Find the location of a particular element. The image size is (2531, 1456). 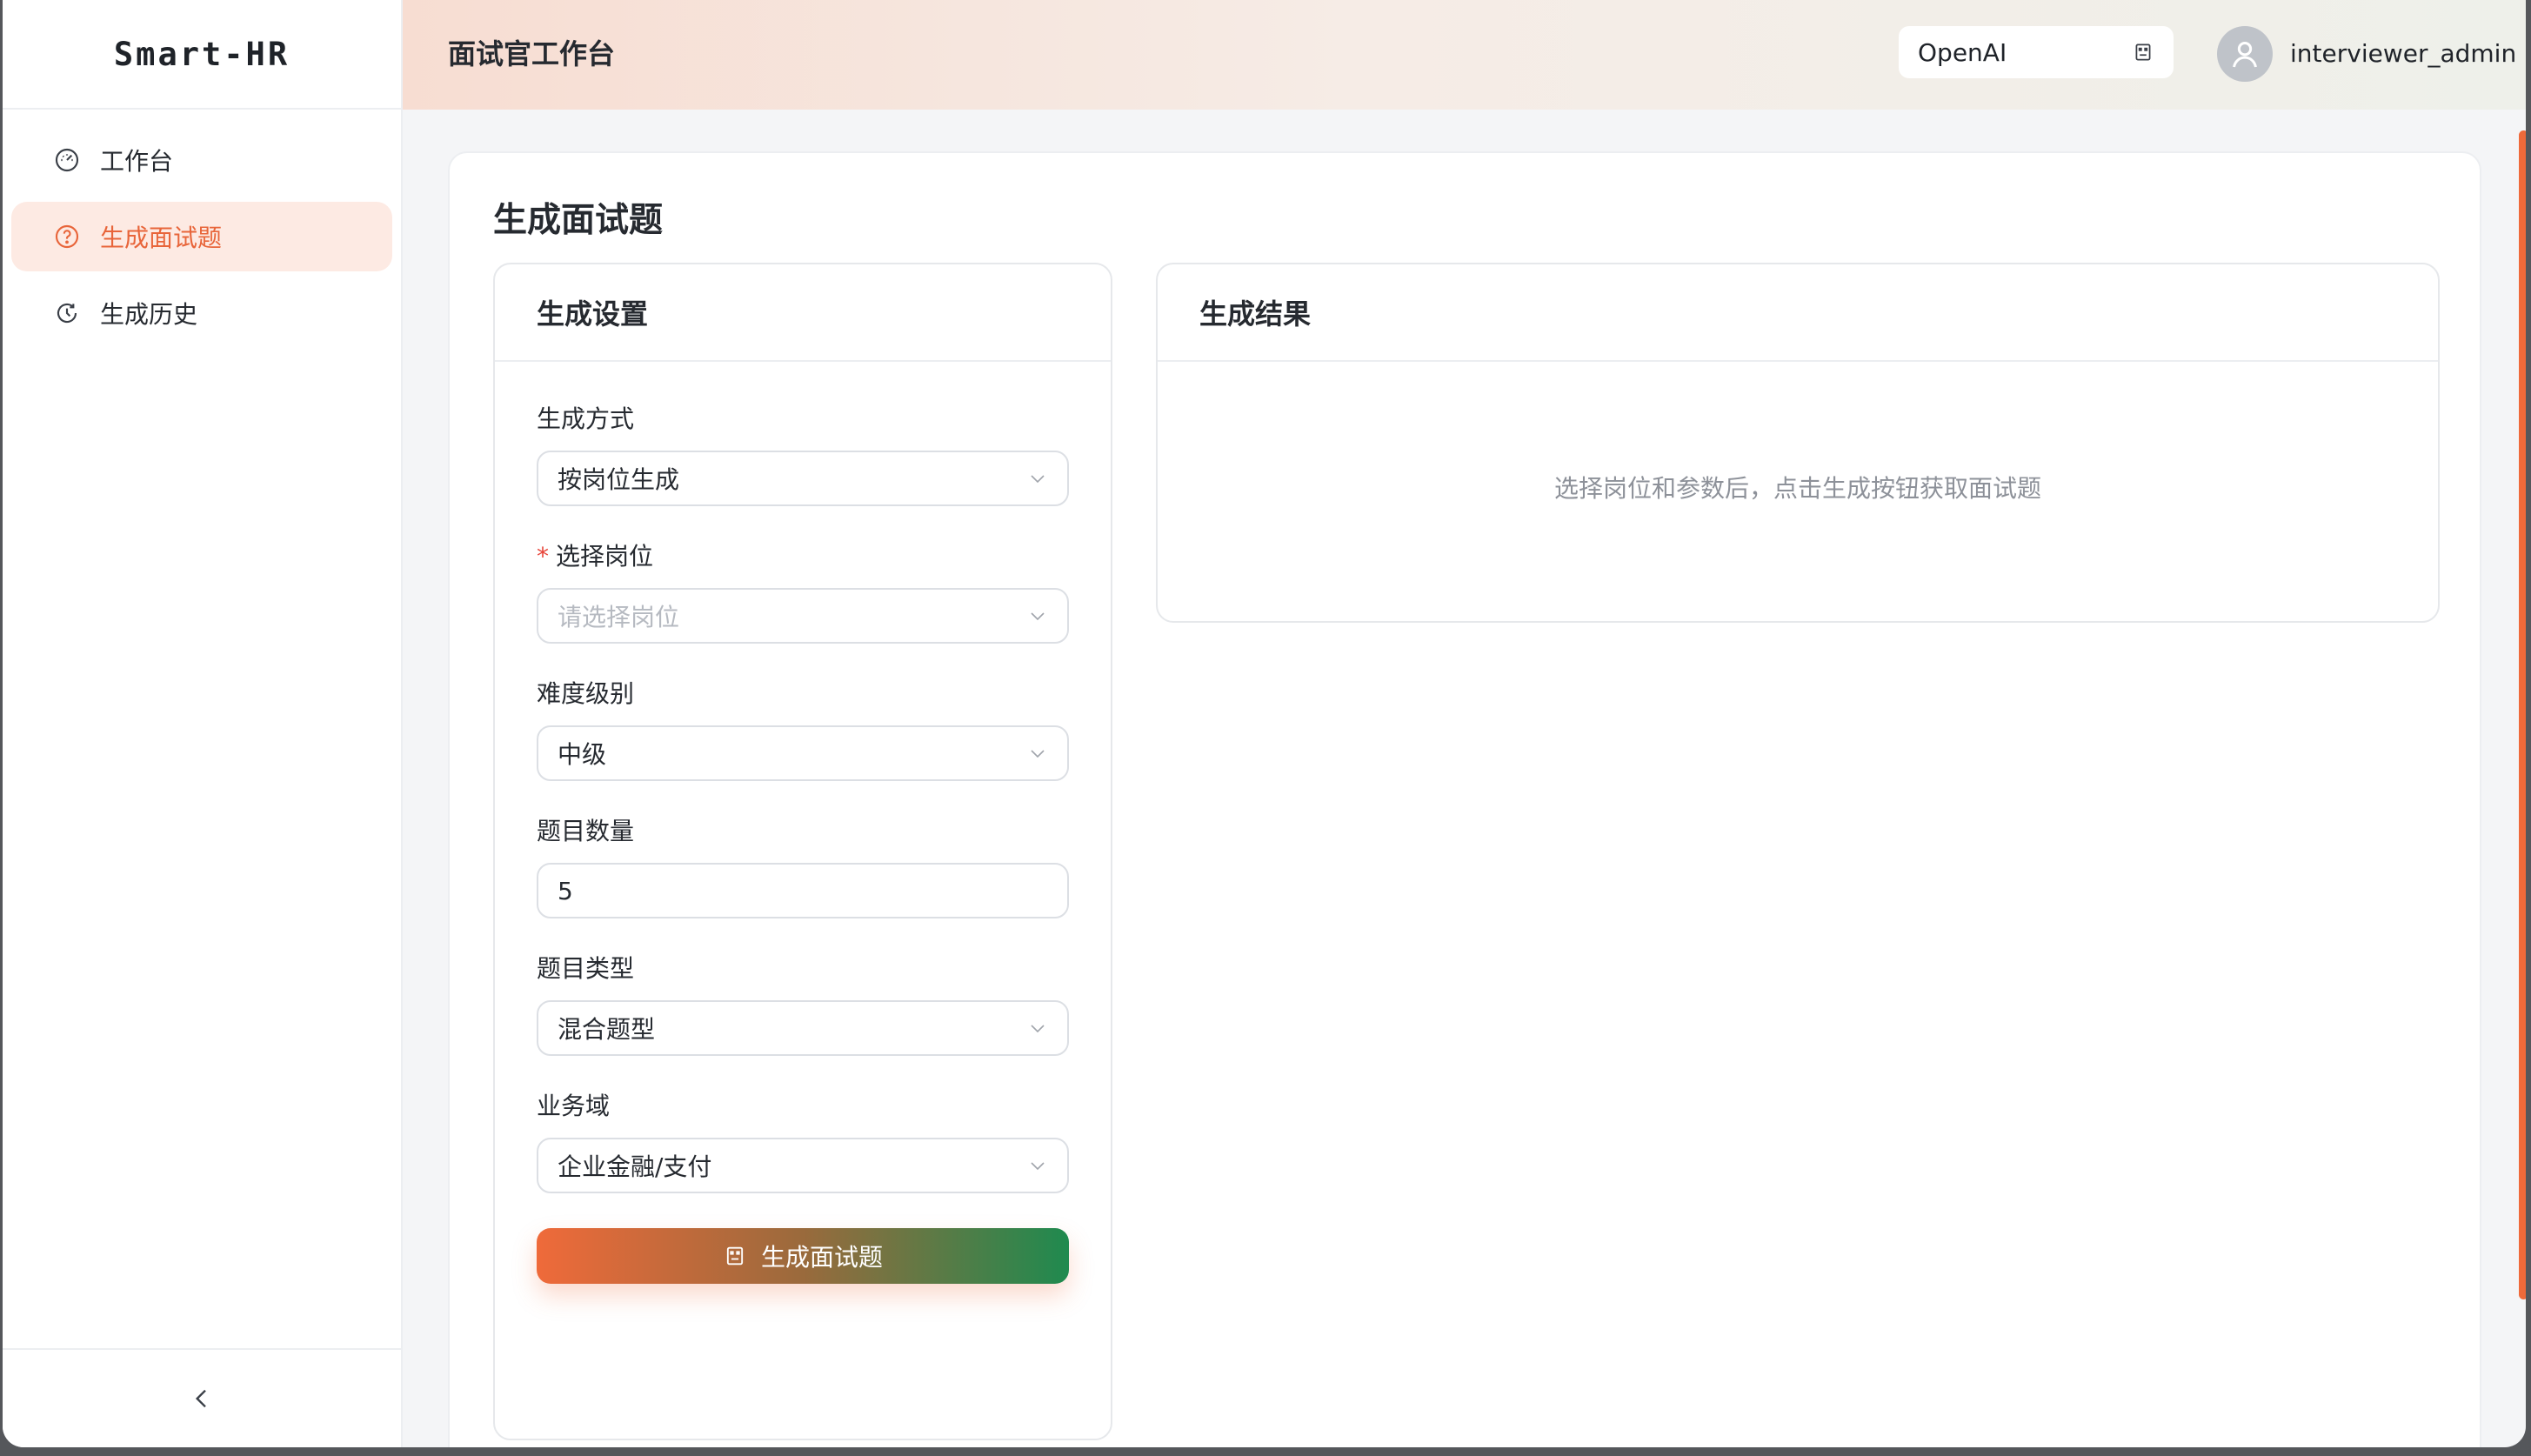

chevron-left-icon is located at coordinates (200, 1398).